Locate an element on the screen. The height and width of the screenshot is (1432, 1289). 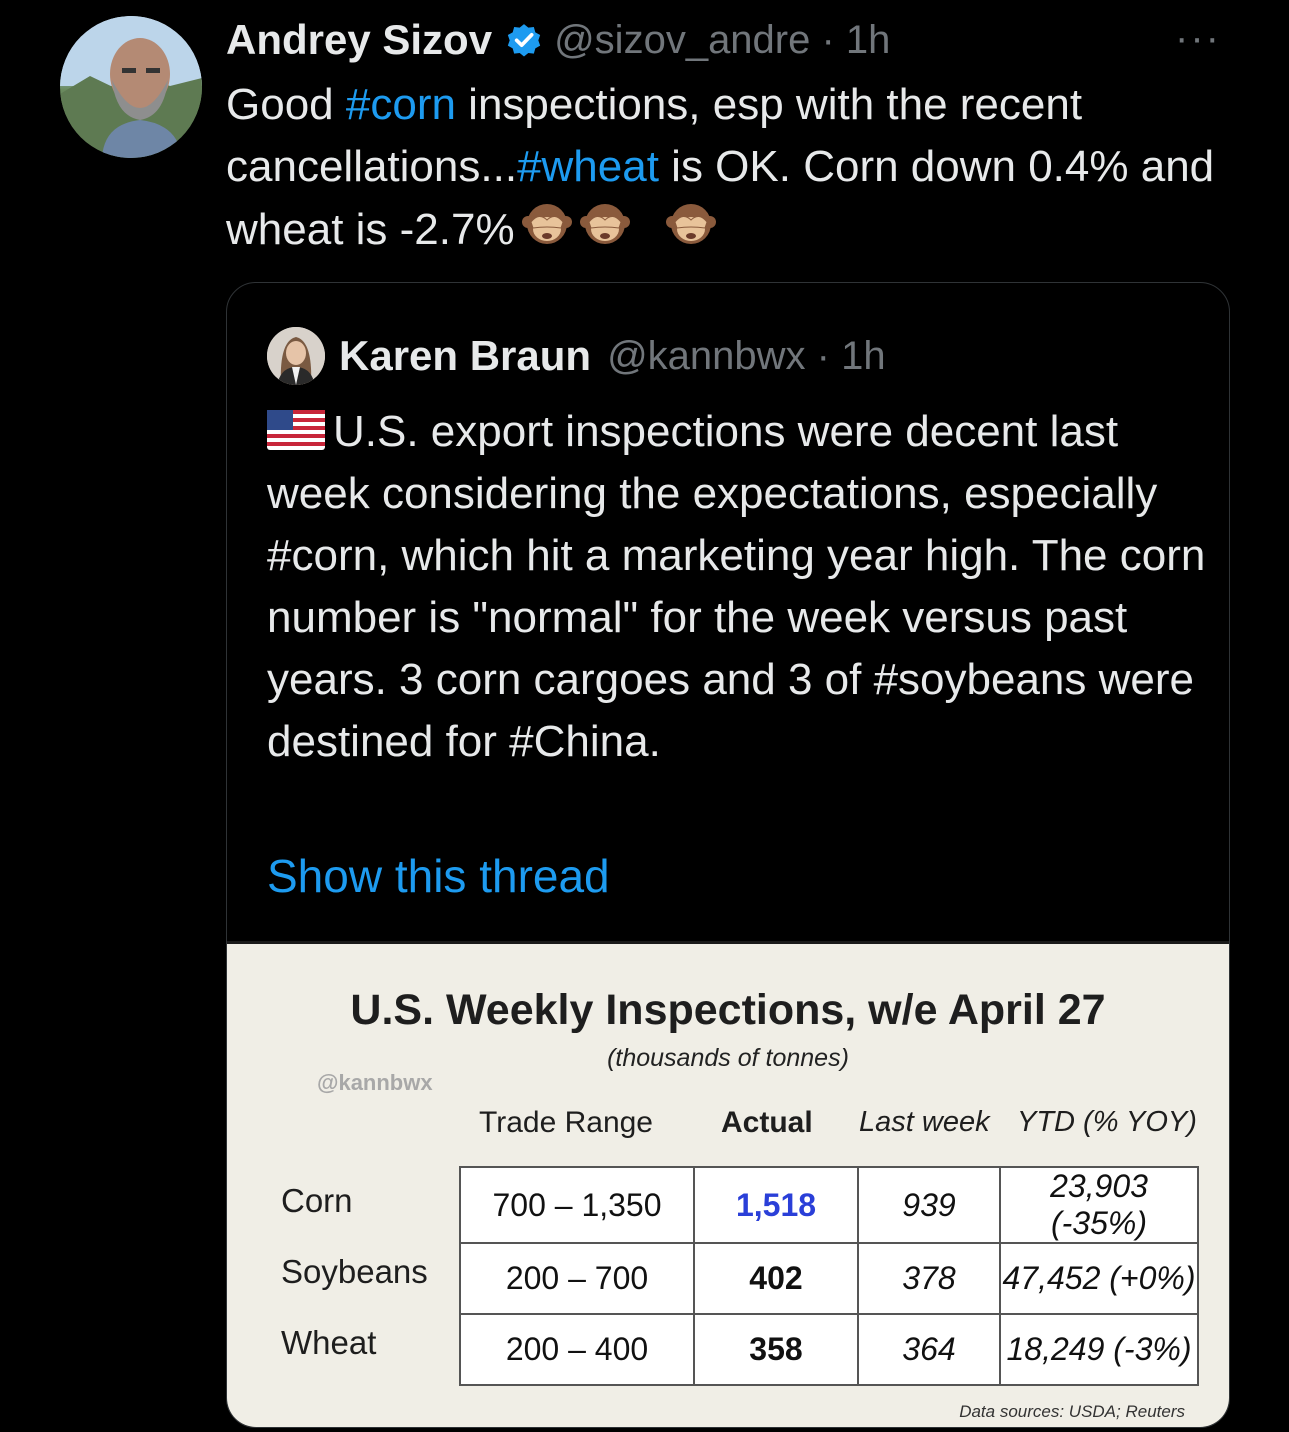
author-handle-time: @sizov_andre · 1h is located at coordinates (722, 40).